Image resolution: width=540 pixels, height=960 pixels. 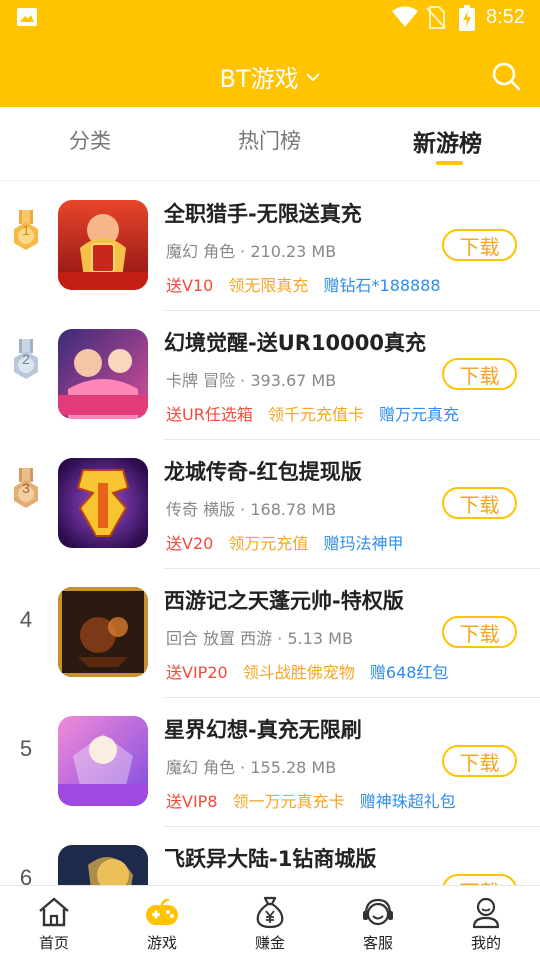 I want to click on nav-earn: 赚金, so click(x=270, y=923).